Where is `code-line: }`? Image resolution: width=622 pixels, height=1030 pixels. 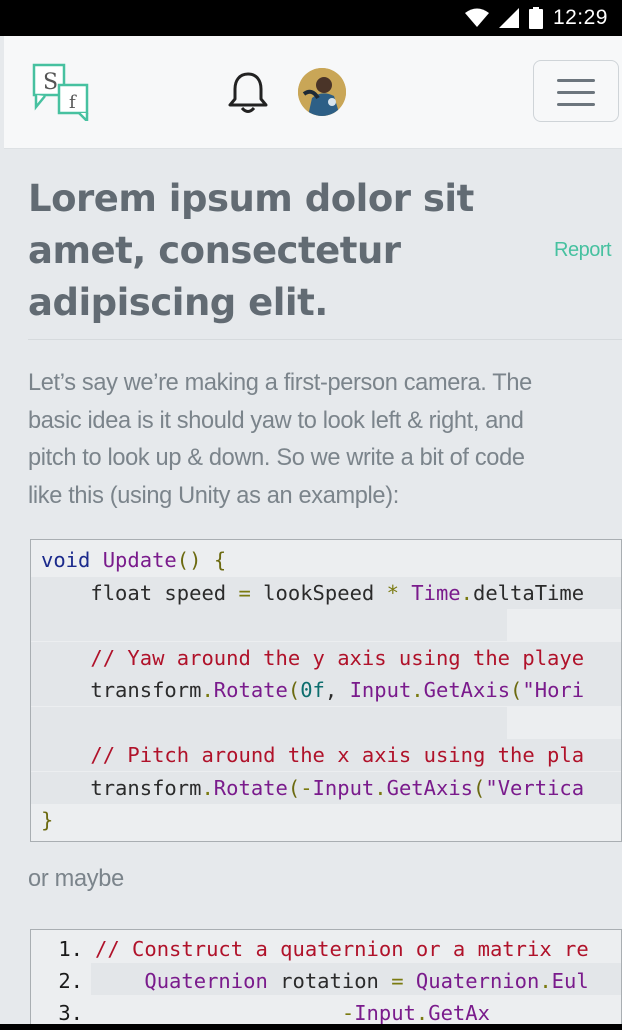 code-line: } is located at coordinates (47, 820).